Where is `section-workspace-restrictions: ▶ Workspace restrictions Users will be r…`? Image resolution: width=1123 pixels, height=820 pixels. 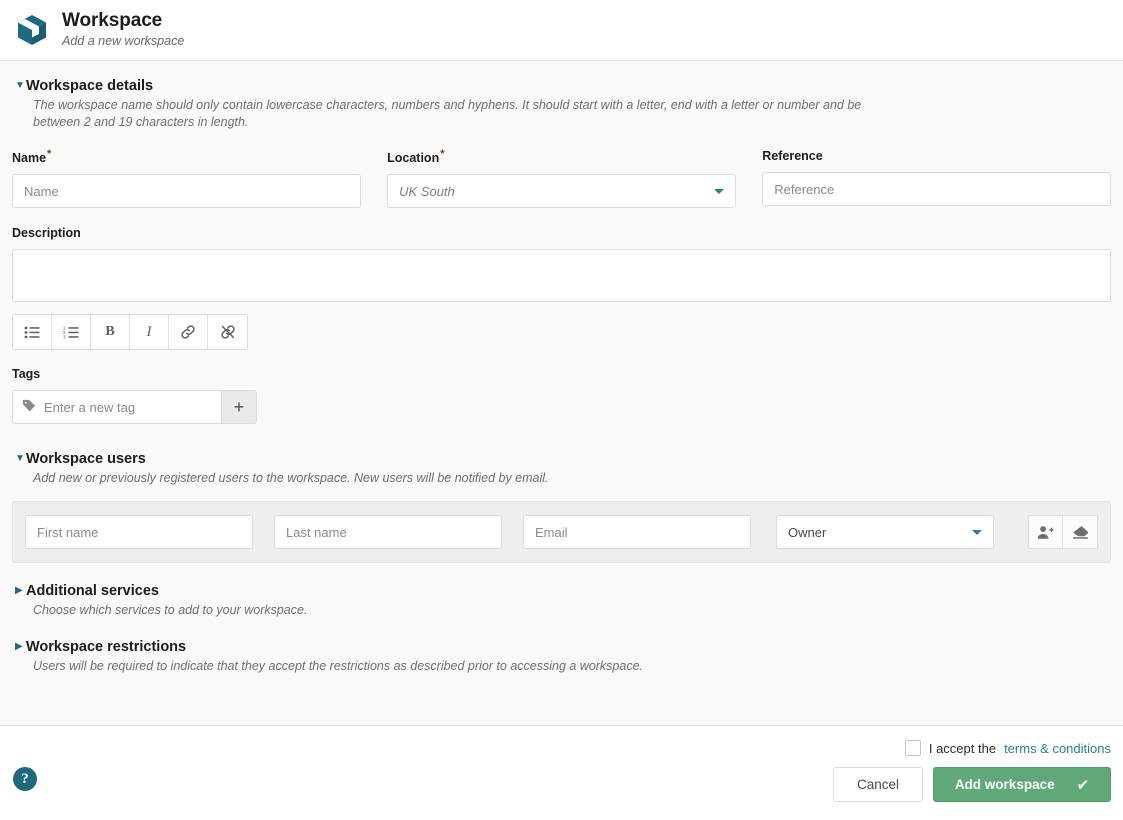 section-workspace-restrictions: ▶ Workspace restrictions Users will be r… is located at coordinates (561, 656).